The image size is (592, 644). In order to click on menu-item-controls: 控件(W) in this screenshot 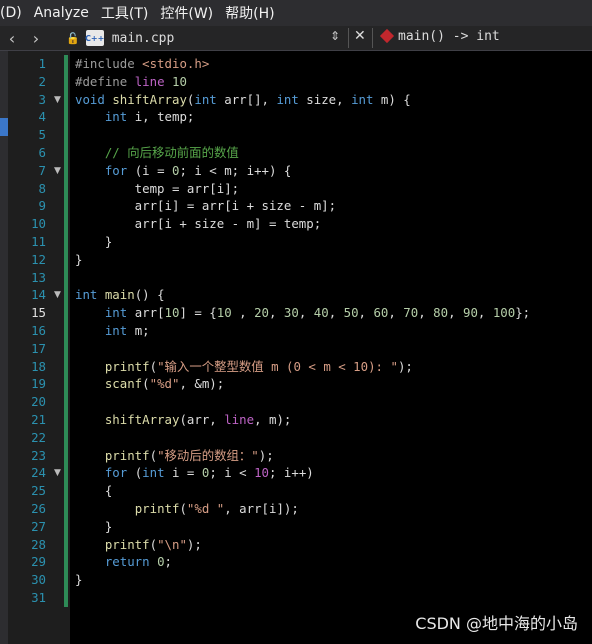, I will do `click(189, 13)`.